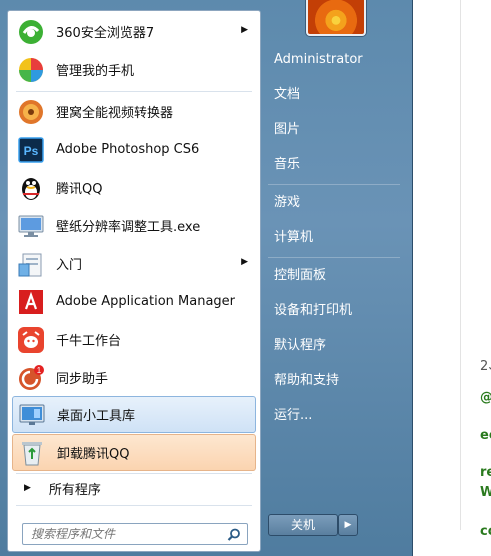 The image size is (491, 556). What do you see at coordinates (93, 454) in the screenshot?
I see `program-label: 卸载腾讯QQ` at bounding box center [93, 454].